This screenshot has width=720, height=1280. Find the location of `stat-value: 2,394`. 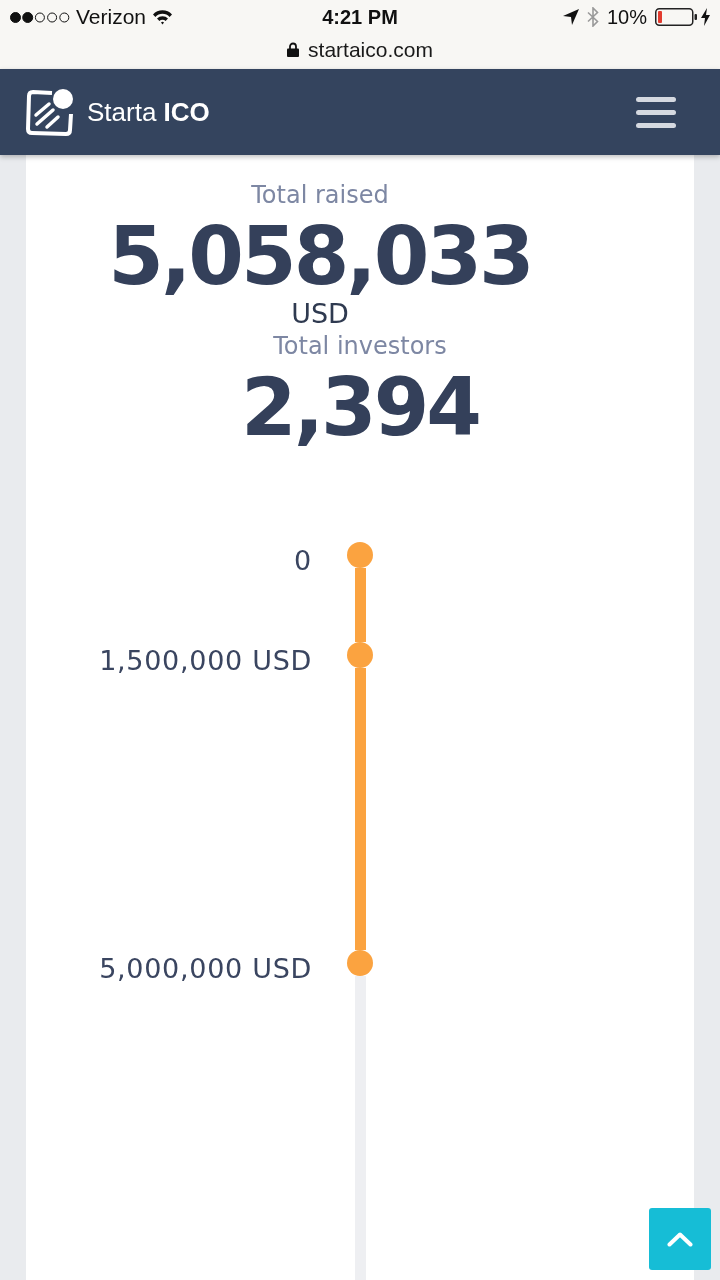

stat-value: 2,394 is located at coordinates (359, 408).